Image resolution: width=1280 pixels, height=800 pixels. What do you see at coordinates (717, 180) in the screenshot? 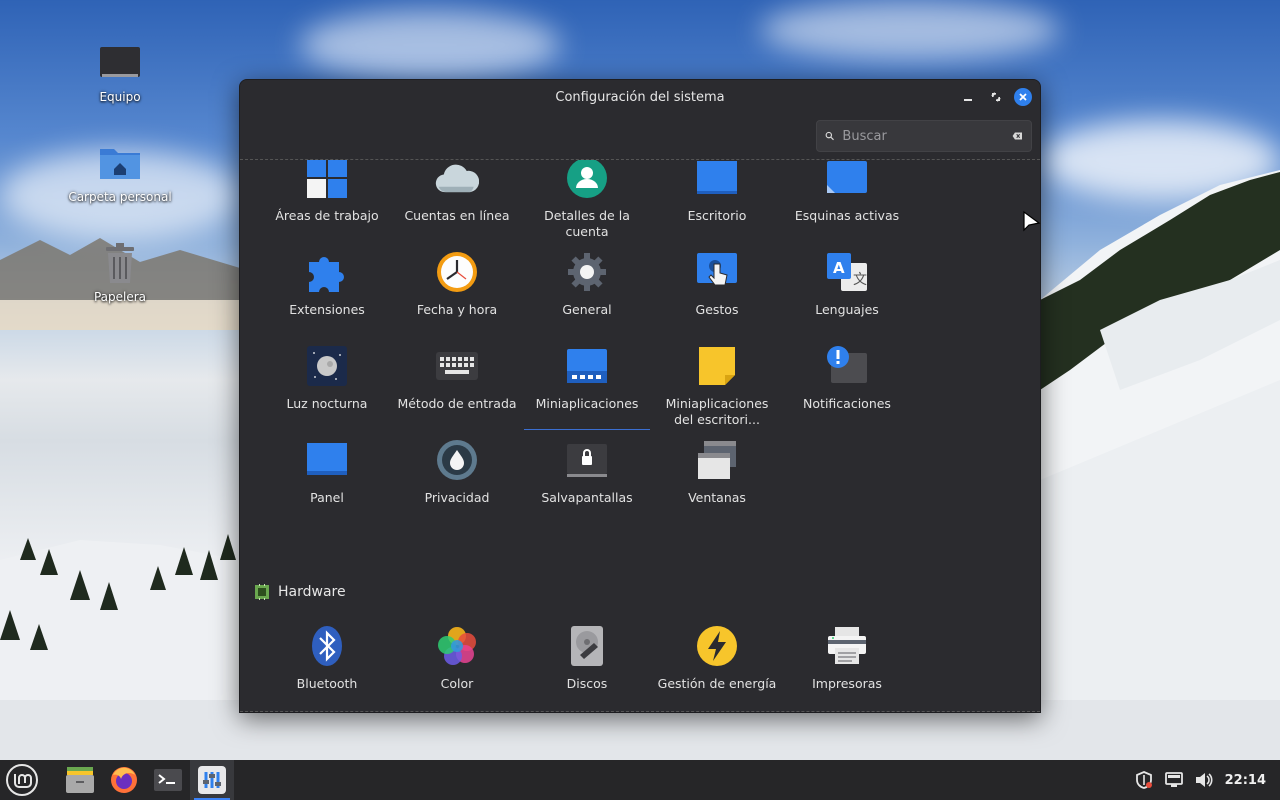
I see `desktop-icon` at bounding box center [717, 180].